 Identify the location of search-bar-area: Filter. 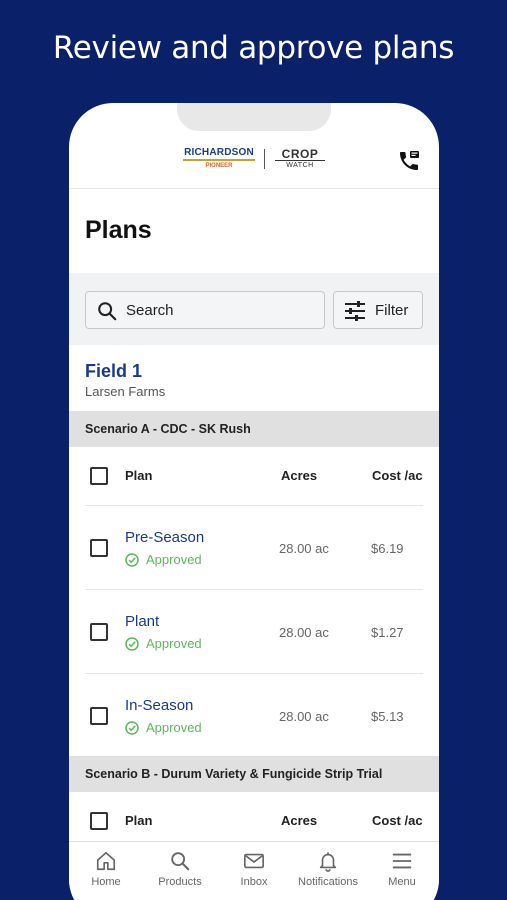
(254, 309).